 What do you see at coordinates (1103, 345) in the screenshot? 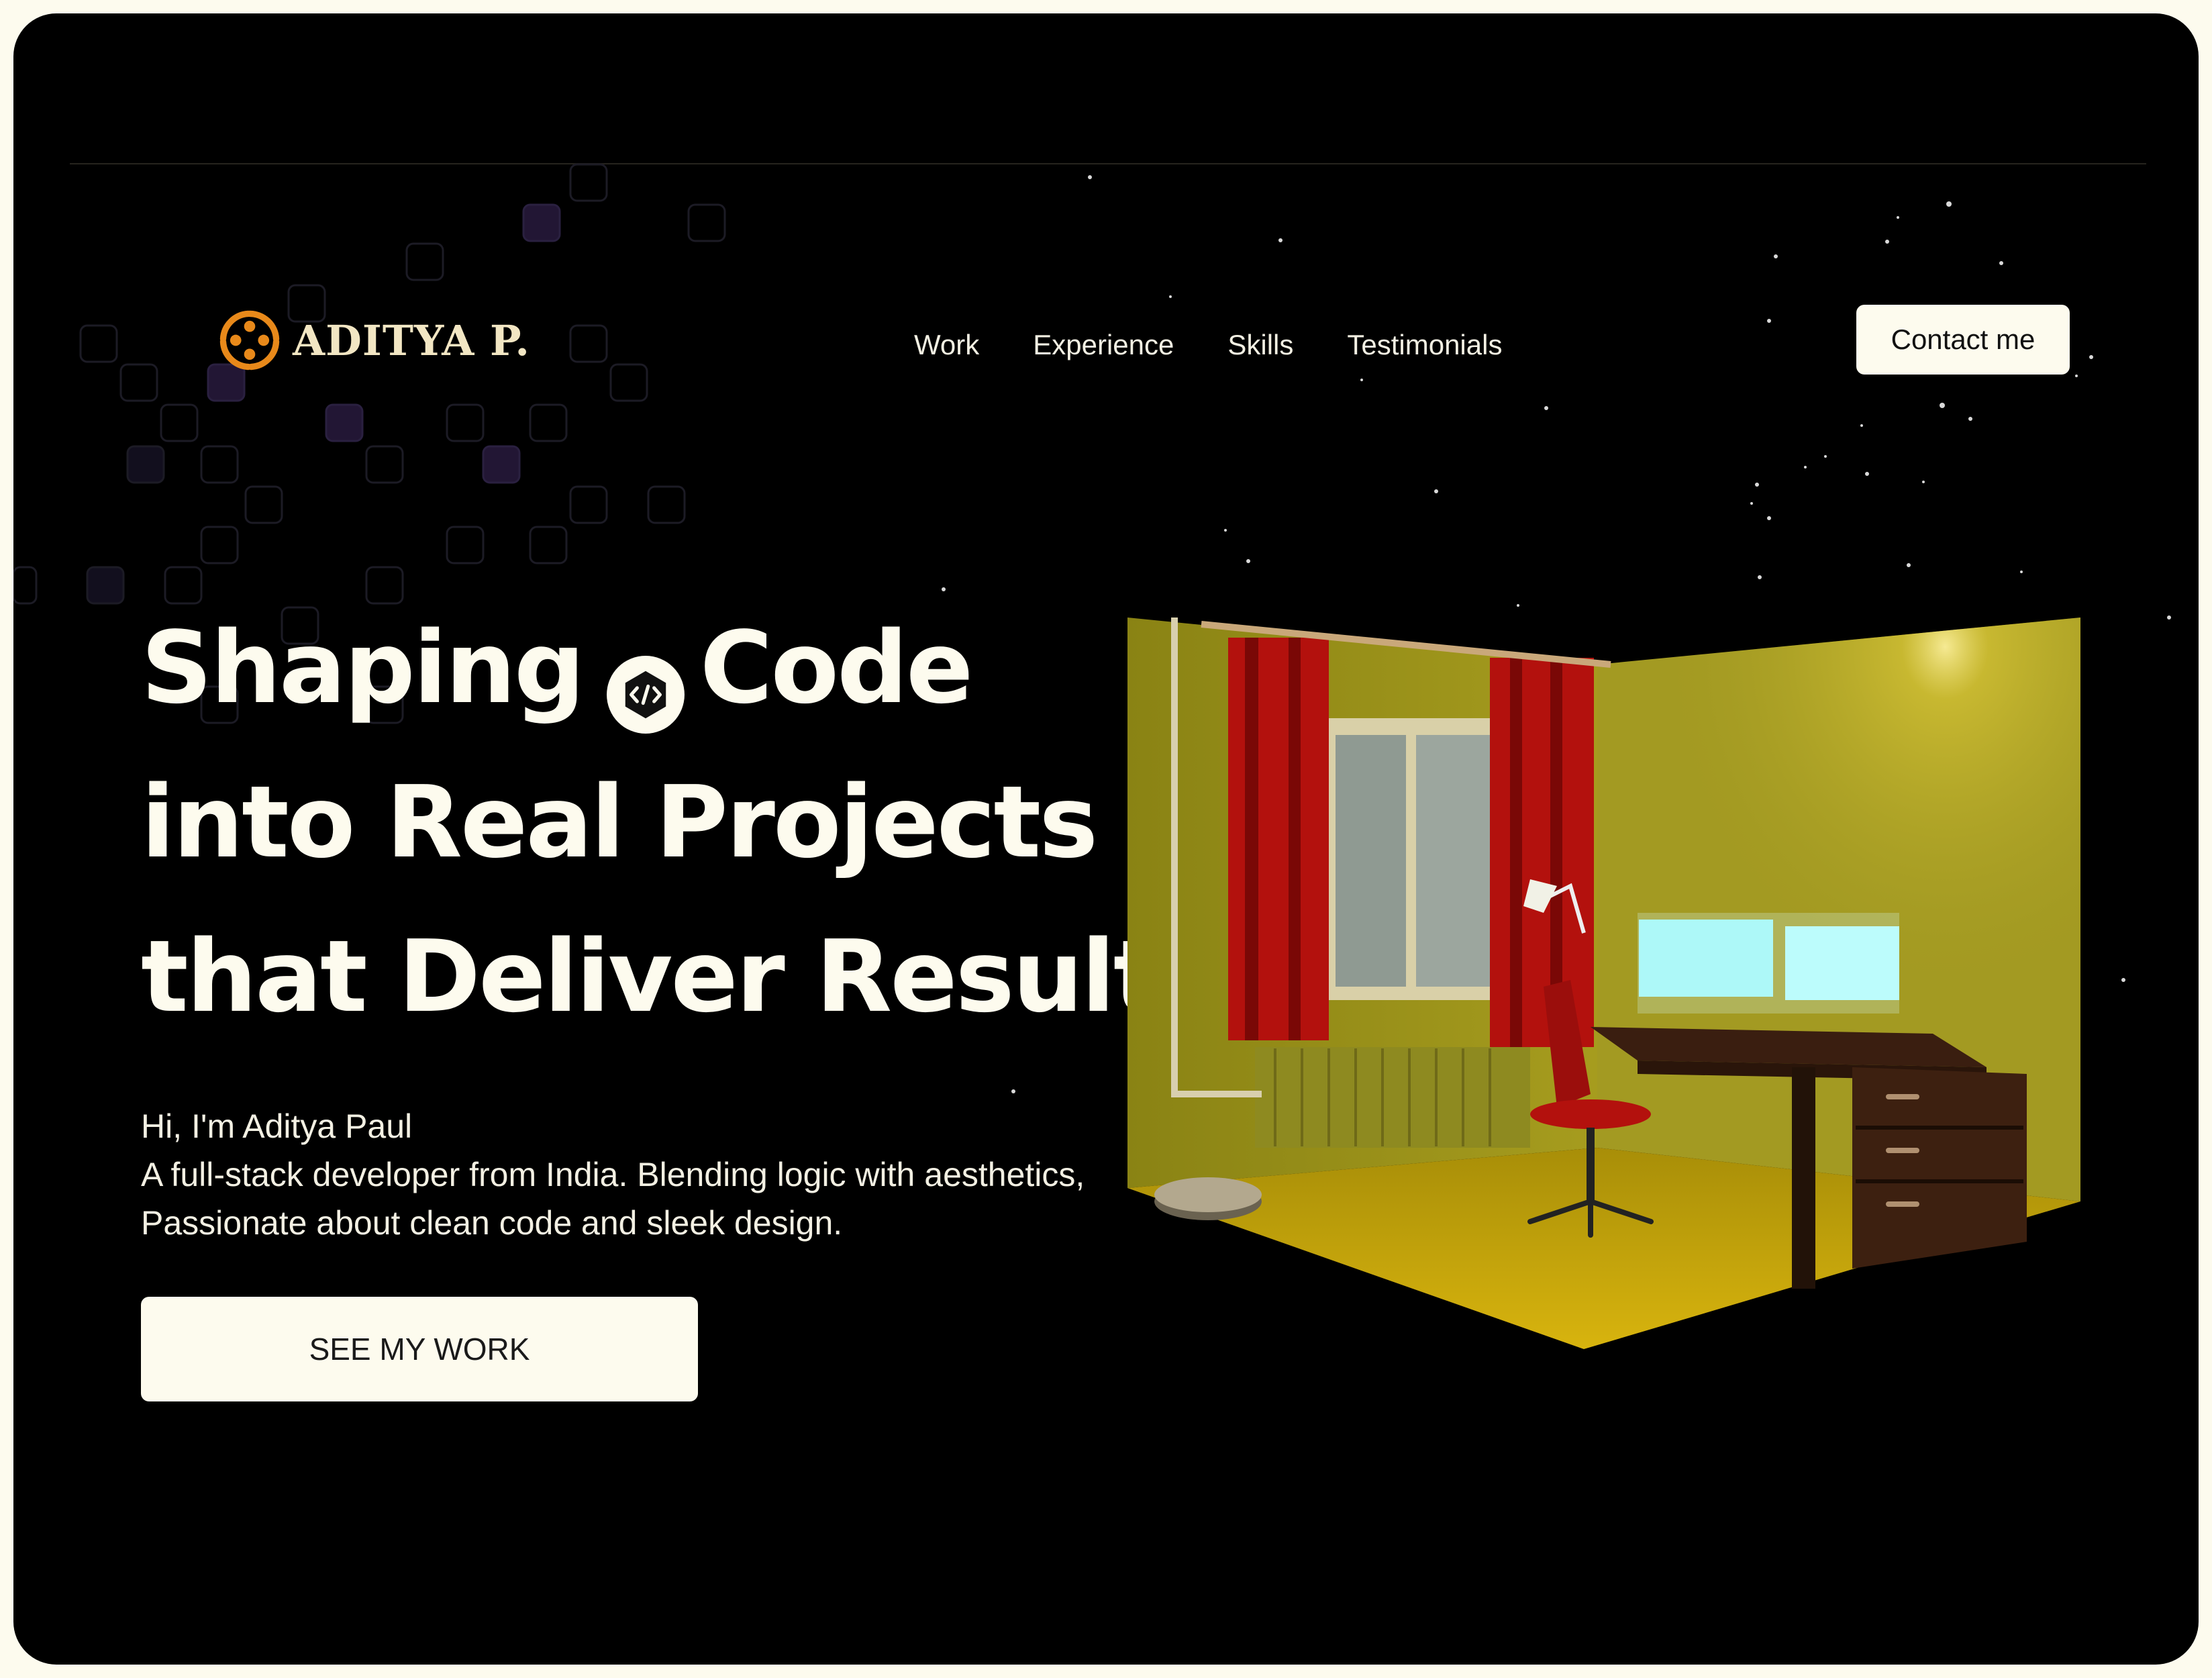
I see `nav-link-experience: Experience` at bounding box center [1103, 345].